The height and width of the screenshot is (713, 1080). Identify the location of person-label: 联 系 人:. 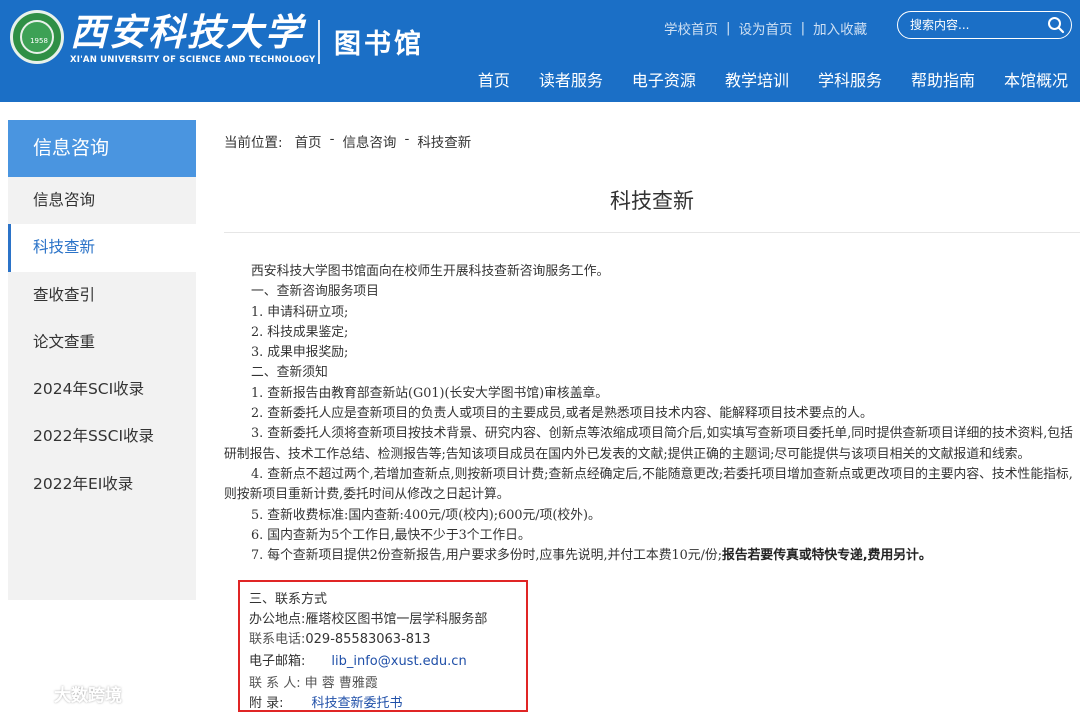
(275, 683).